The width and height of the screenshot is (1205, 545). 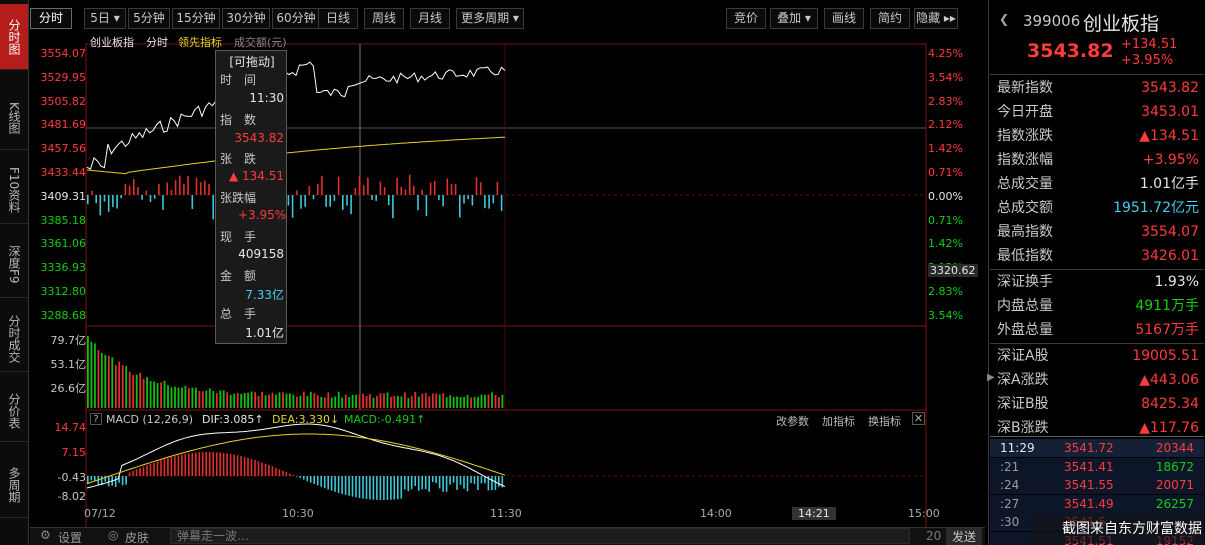 I want to click on overlay-dropdown: 叠加 ▾, so click(x=794, y=18).